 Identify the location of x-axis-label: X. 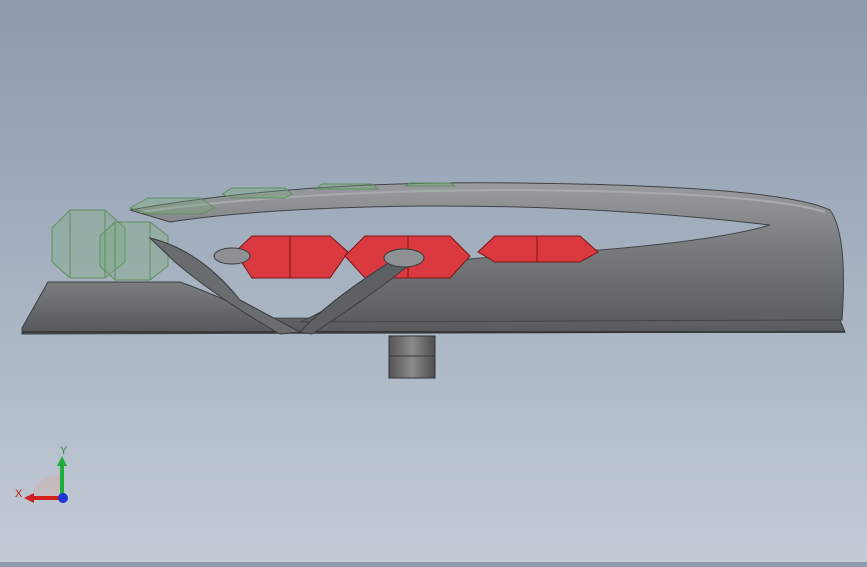
(19, 494).